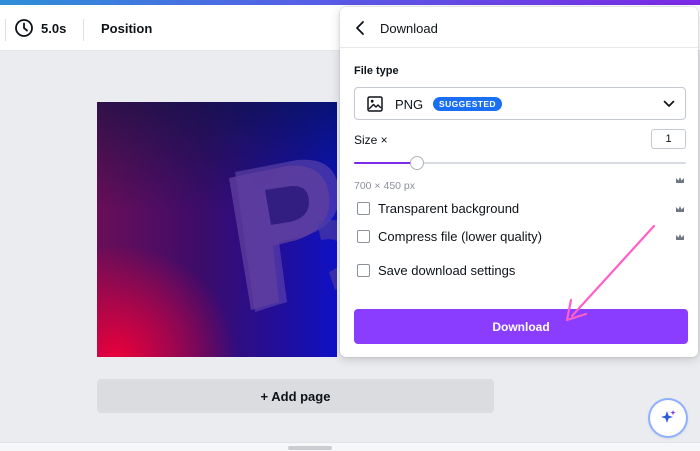 The height and width of the screenshot is (451, 700). What do you see at coordinates (363, 270) in the screenshot?
I see `save-settings-checkbox` at bounding box center [363, 270].